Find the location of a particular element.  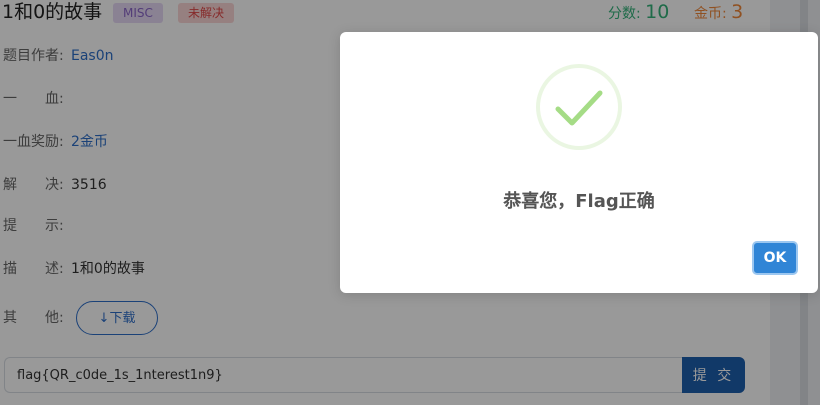

success-message: 恭喜您，Flag正确 is located at coordinates (579, 201).